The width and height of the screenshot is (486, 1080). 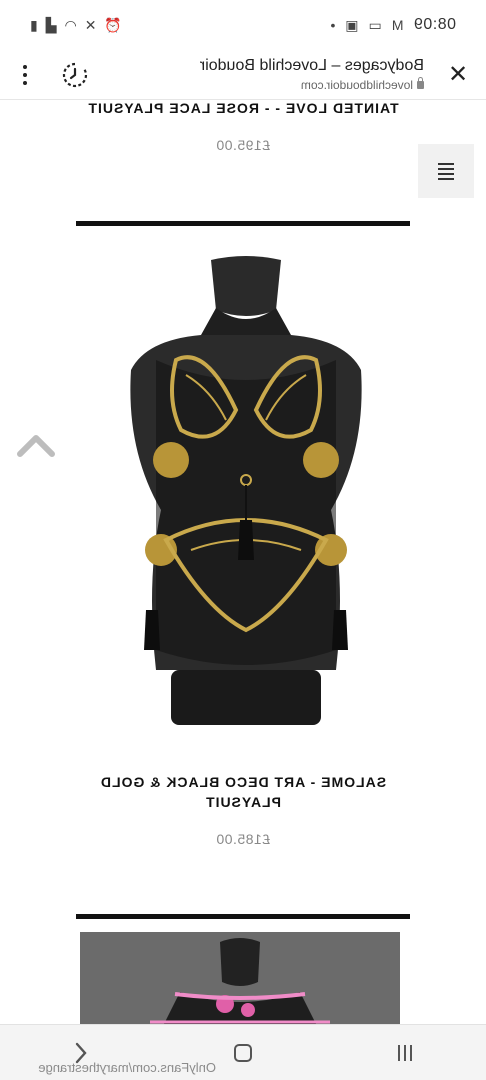 What do you see at coordinates (352, 25) in the screenshot?
I see `image-icon: ▣` at bounding box center [352, 25].